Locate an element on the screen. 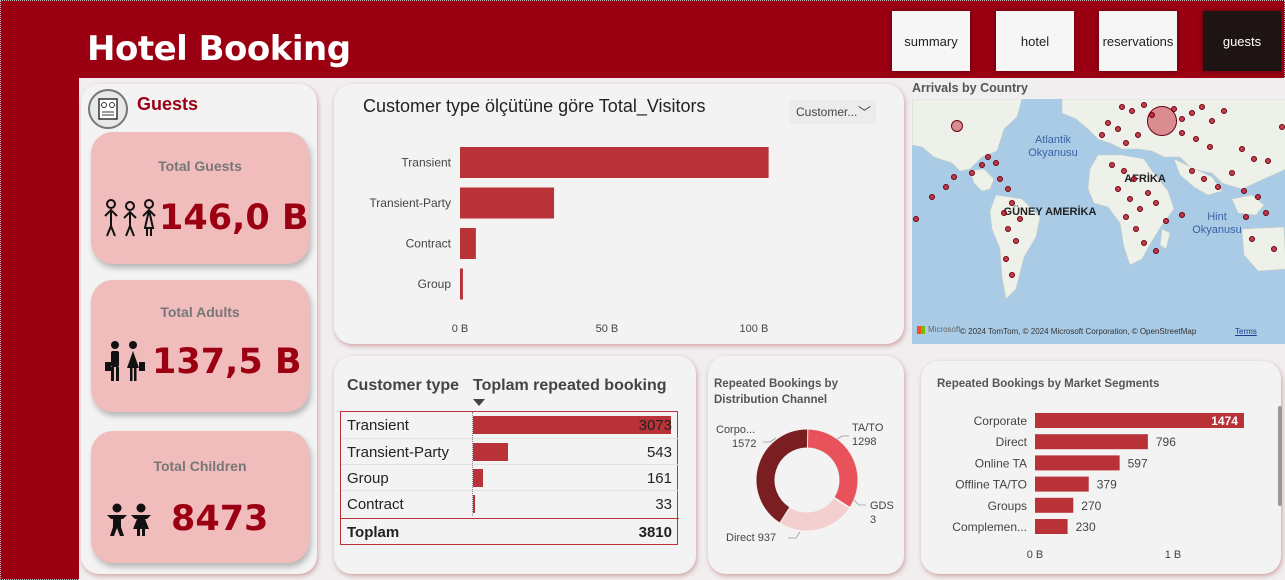 This screenshot has width=1285, height=580. segment-label: Online TA is located at coordinates (1001, 463).